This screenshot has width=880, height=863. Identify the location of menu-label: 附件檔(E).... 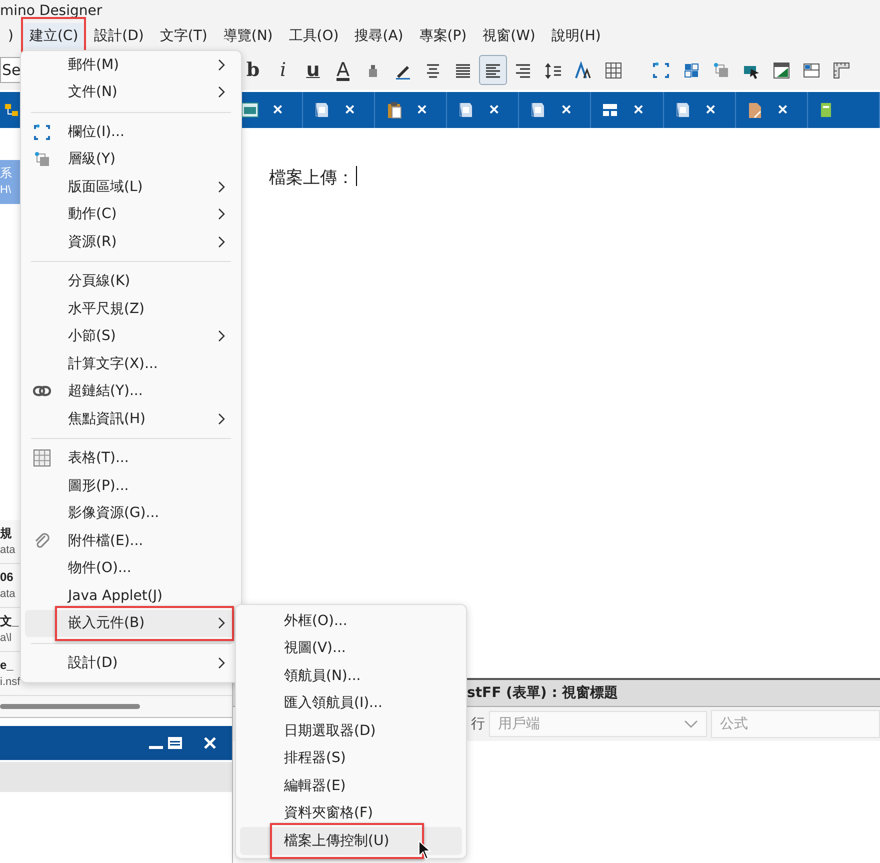
(106, 541).